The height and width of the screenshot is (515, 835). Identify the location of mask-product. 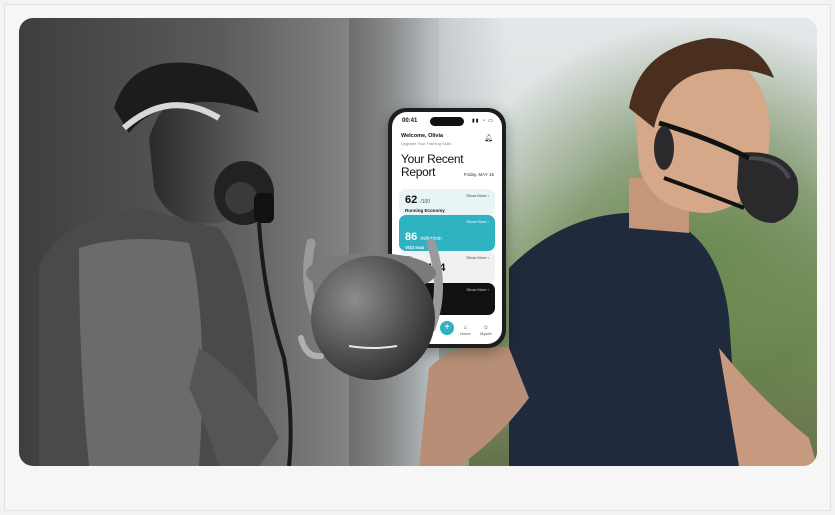
(370, 309).